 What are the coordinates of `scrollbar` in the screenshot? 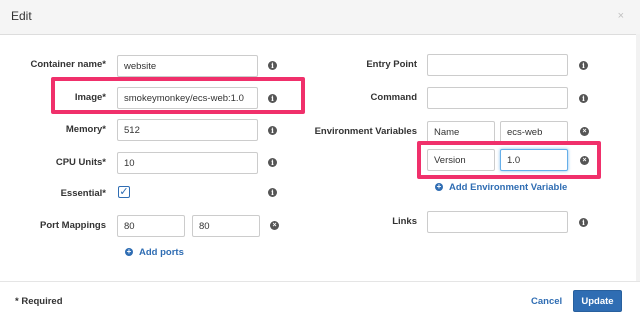 It's located at (638, 157).